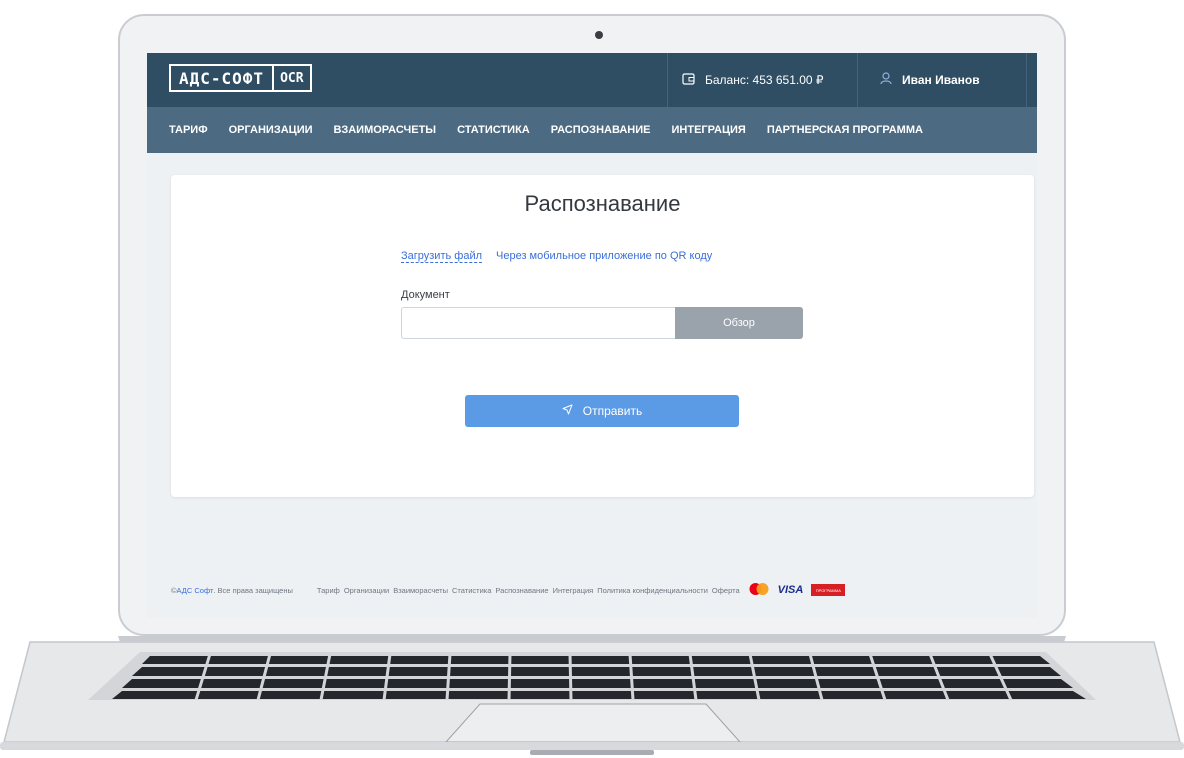 This screenshot has width=1184, height=758. I want to click on logo: АДС-СОФТ OCR, so click(240, 78).